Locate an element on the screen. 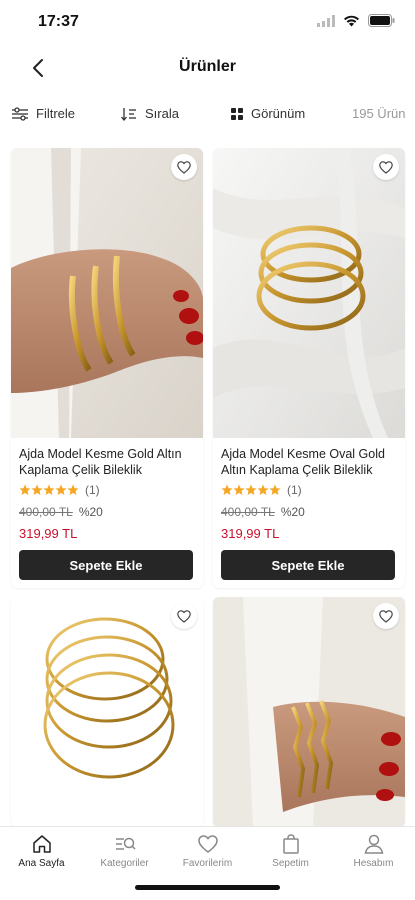 The width and height of the screenshot is (415, 900). home-indicator is located at coordinates (207, 887).